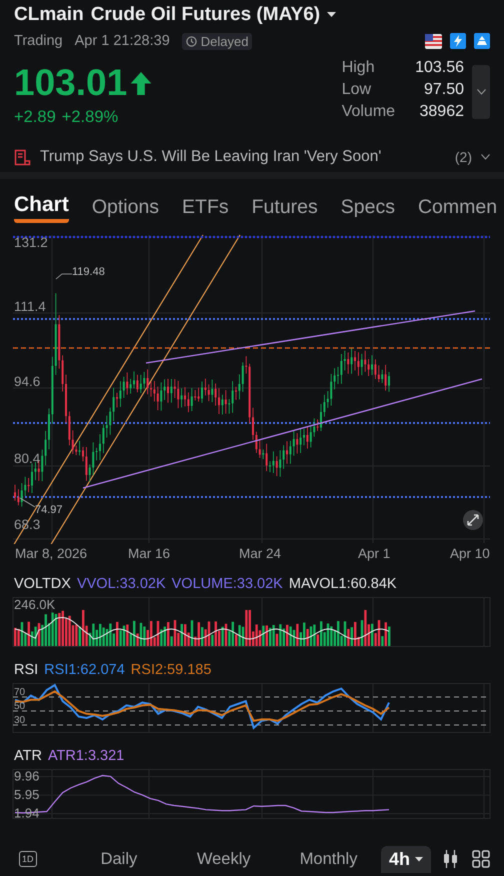 Image resolution: width=504 pixels, height=876 pixels. What do you see at coordinates (88, 272) in the screenshot?
I see `high-label: 119.48` at bounding box center [88, 272].